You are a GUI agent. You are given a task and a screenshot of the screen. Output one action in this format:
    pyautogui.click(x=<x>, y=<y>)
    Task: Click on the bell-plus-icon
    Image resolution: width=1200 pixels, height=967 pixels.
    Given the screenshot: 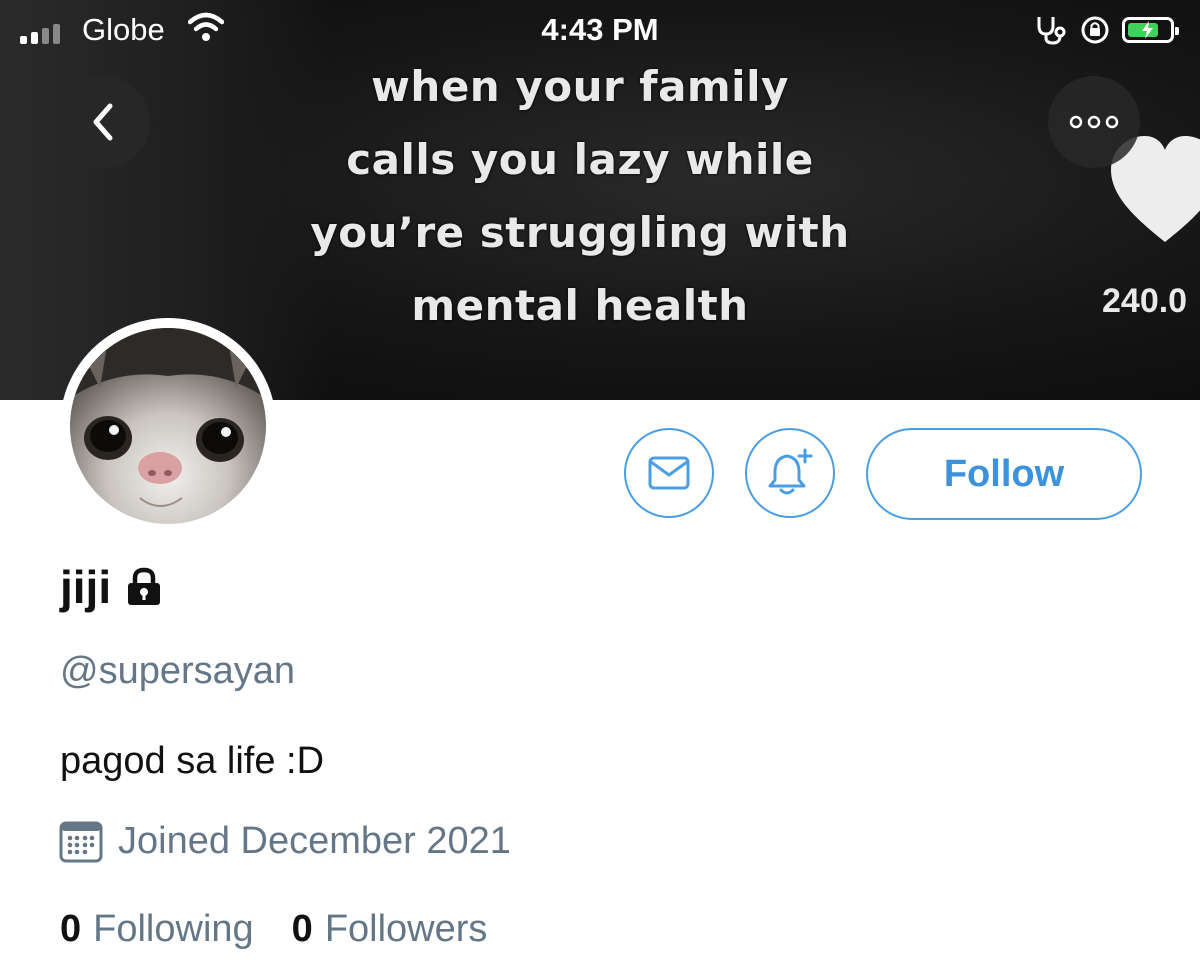 What is the action you would take?
    pyautogui.click(x=790, y=471)
    